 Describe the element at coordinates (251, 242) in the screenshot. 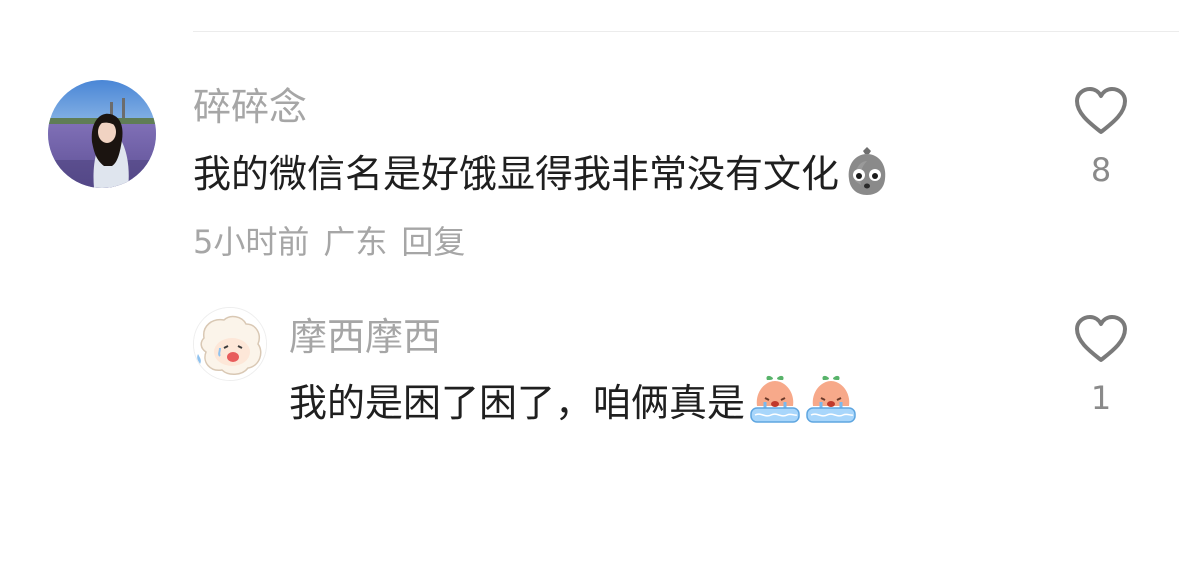

I see `timestamp: 5小时前` at that location.